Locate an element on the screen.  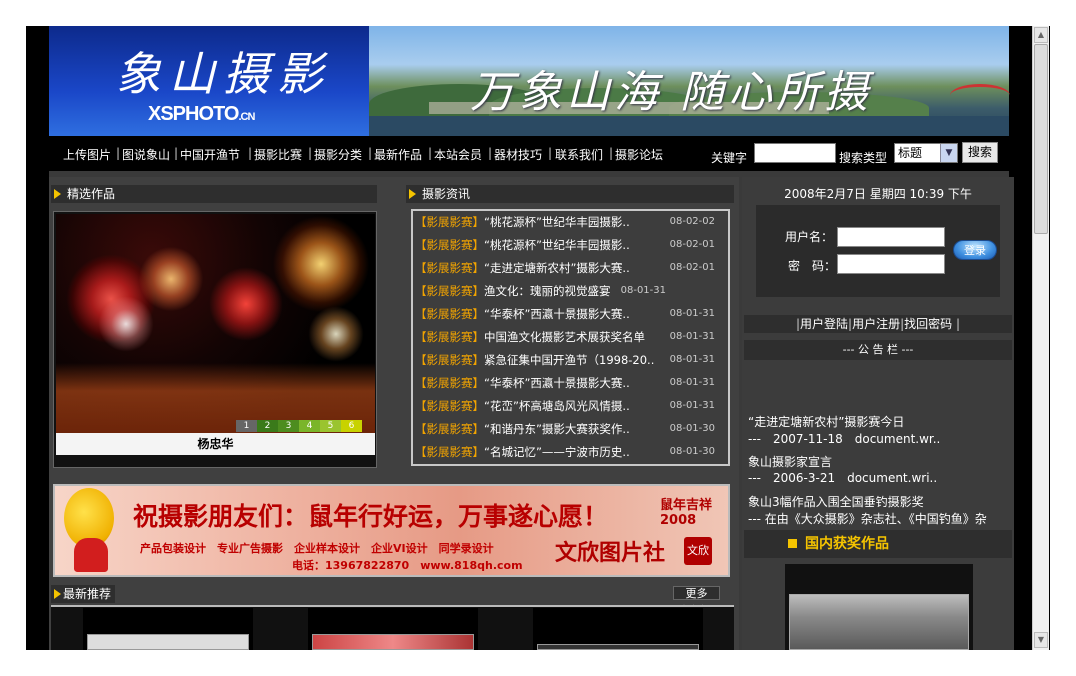
login-button: 登录 is located at coordinates (975, 250).